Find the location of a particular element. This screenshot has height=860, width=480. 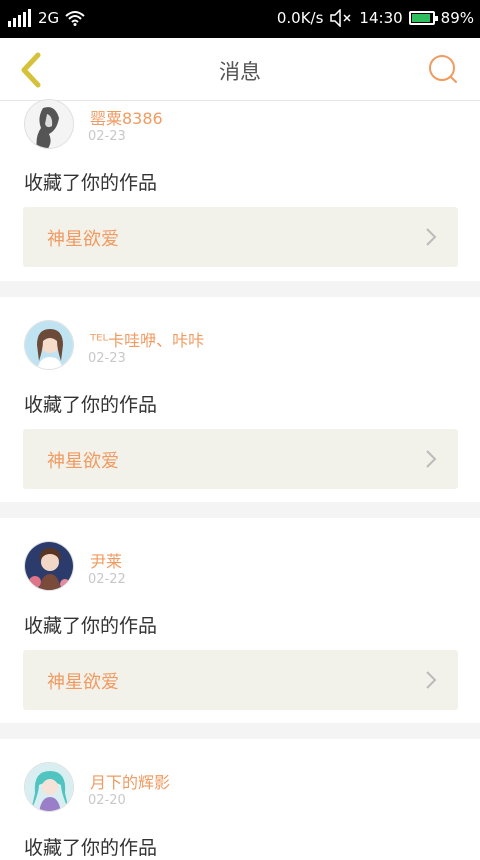

message-date: 02-22 is located at coordinates (107, 579).